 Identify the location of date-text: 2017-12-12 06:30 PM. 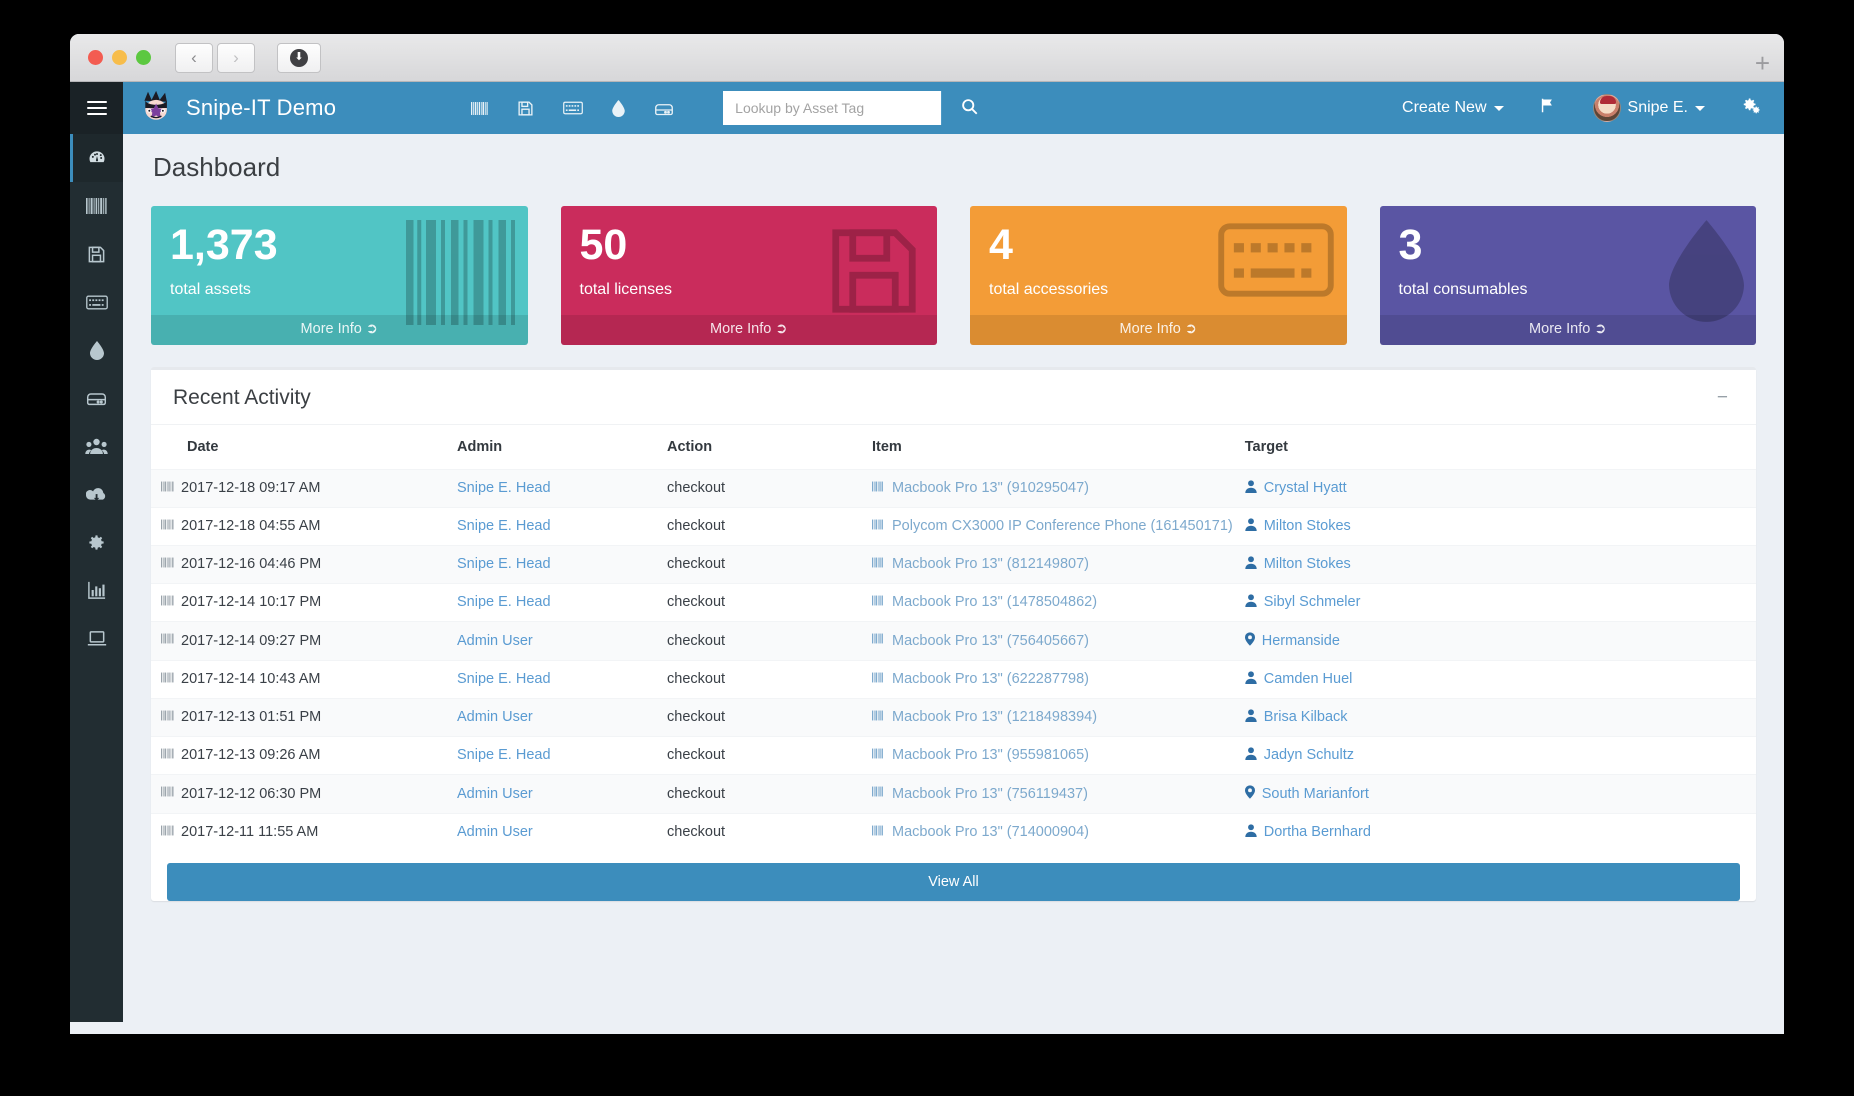
(251, 793).